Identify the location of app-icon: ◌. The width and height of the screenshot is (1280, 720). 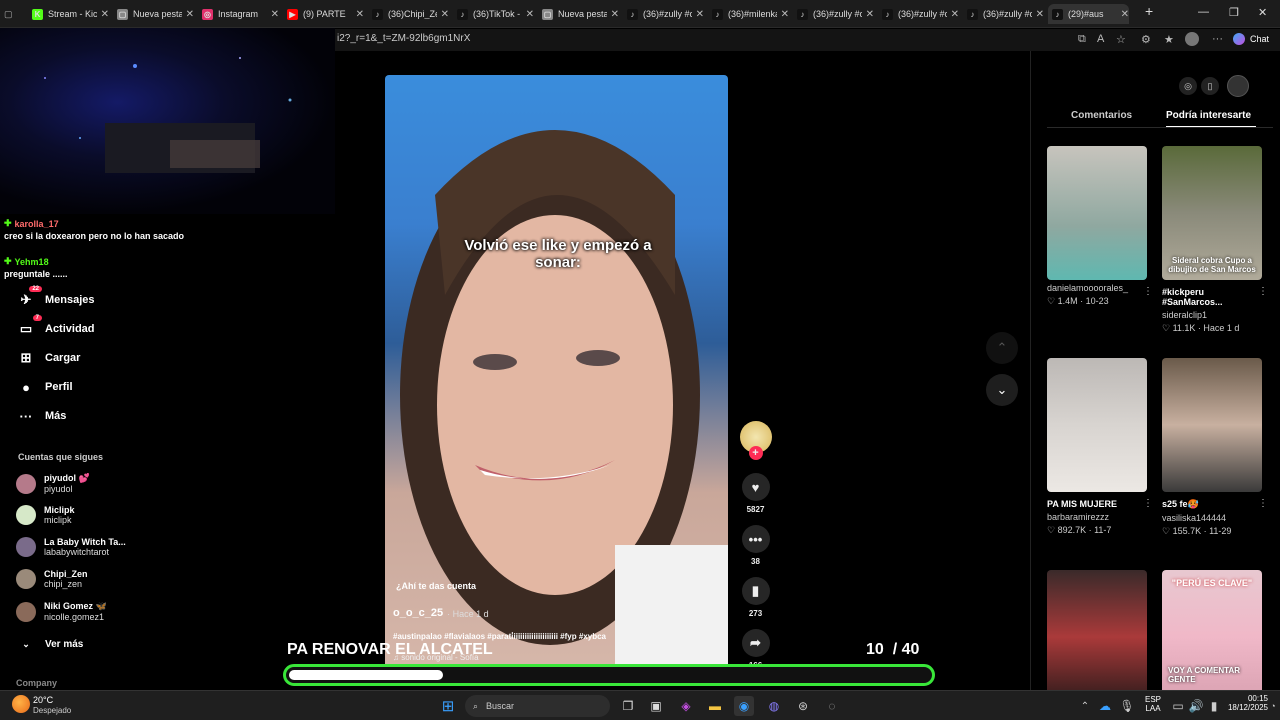
(832, 706).